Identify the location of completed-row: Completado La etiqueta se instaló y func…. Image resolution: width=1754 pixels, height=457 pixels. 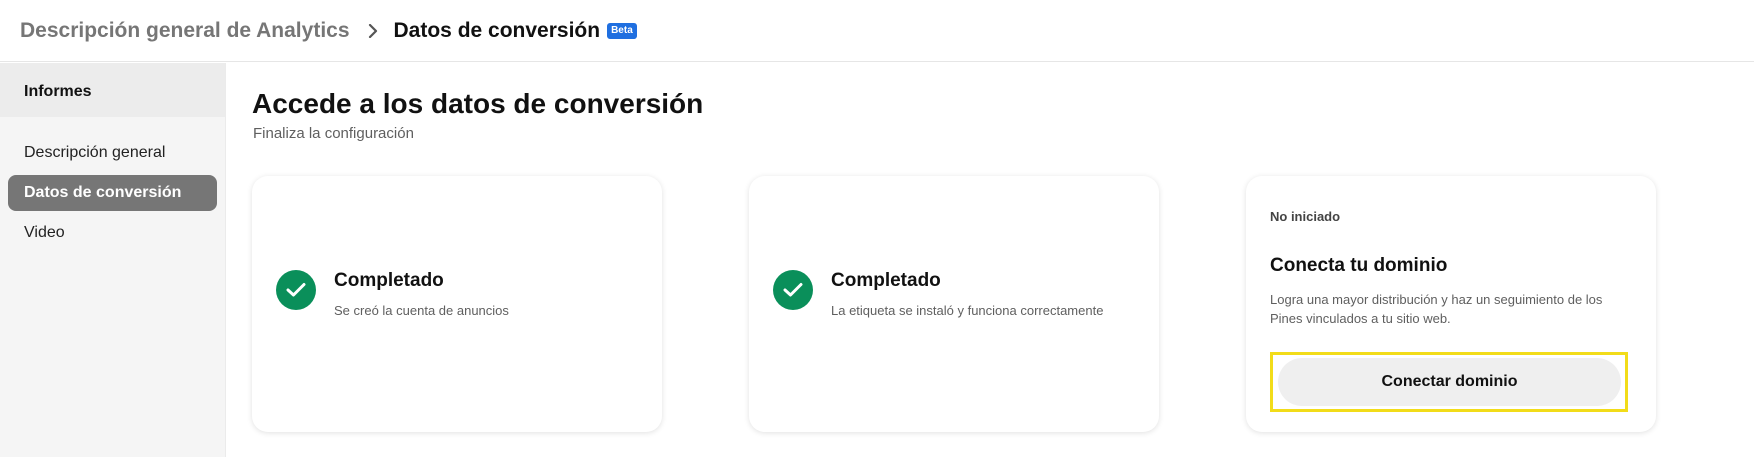
(938, 294).